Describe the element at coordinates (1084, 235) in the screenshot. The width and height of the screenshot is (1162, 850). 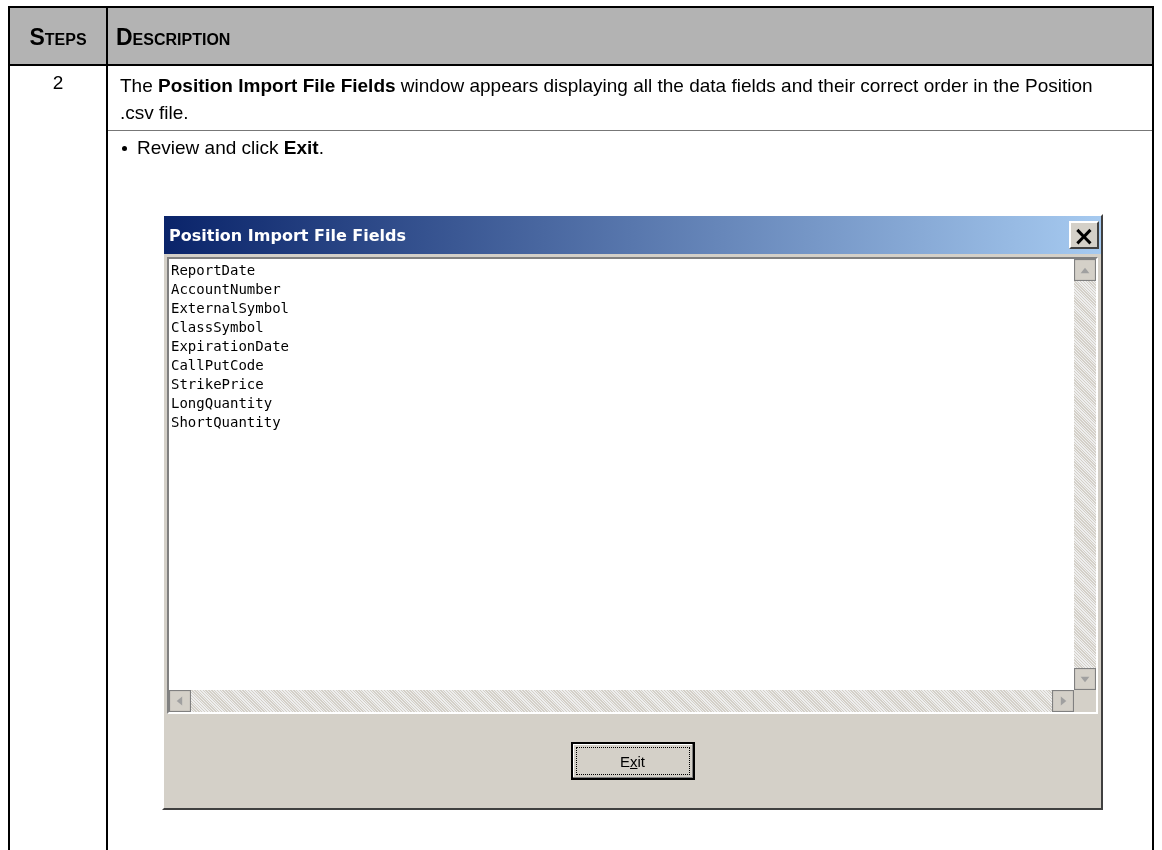
I see `close-button: ×` at that location.